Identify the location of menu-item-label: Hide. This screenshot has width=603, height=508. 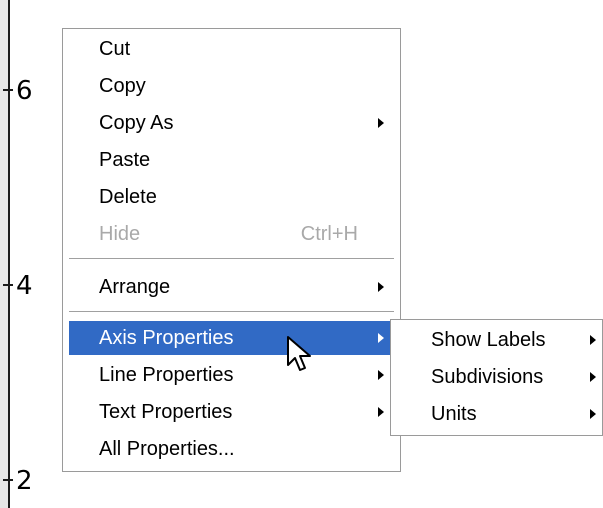
(120, 234).